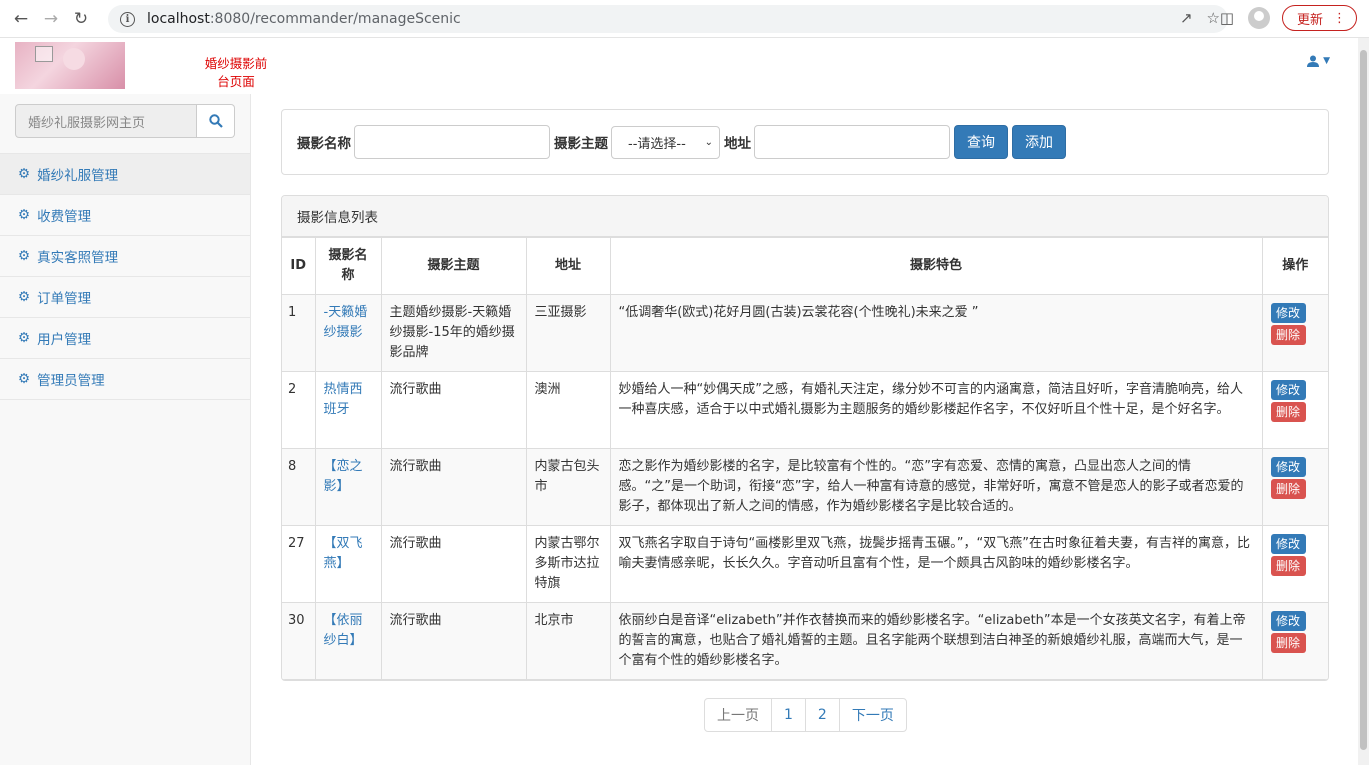 This screenshot has width=1369, height=765. I want to click on name-filter-input, so click(452, 142).